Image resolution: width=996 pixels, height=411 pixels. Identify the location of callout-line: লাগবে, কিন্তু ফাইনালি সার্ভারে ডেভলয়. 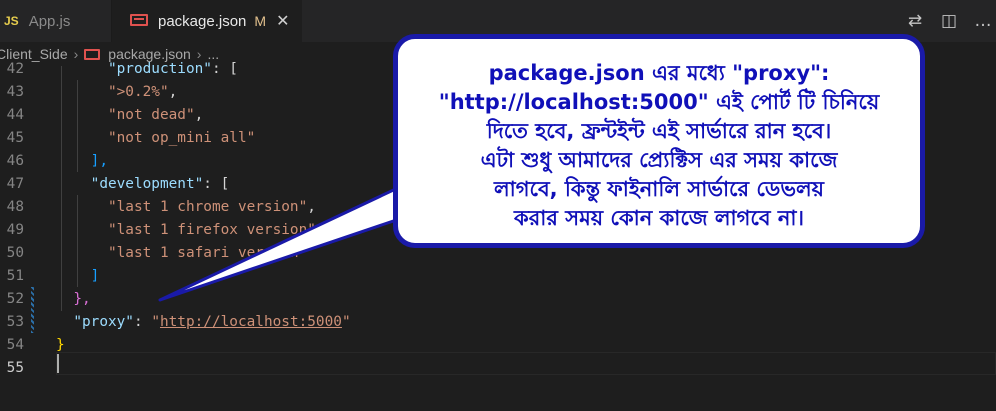
(659, 189).